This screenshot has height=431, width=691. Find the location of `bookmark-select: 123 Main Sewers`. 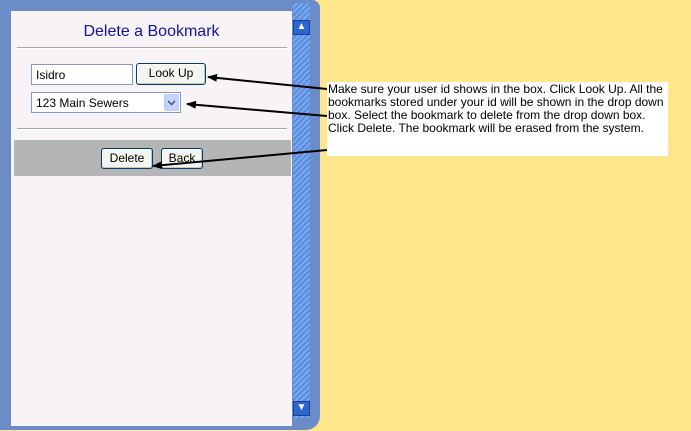

bookmark-select: 123 Main Sewers is located at coordinates (106, 102).